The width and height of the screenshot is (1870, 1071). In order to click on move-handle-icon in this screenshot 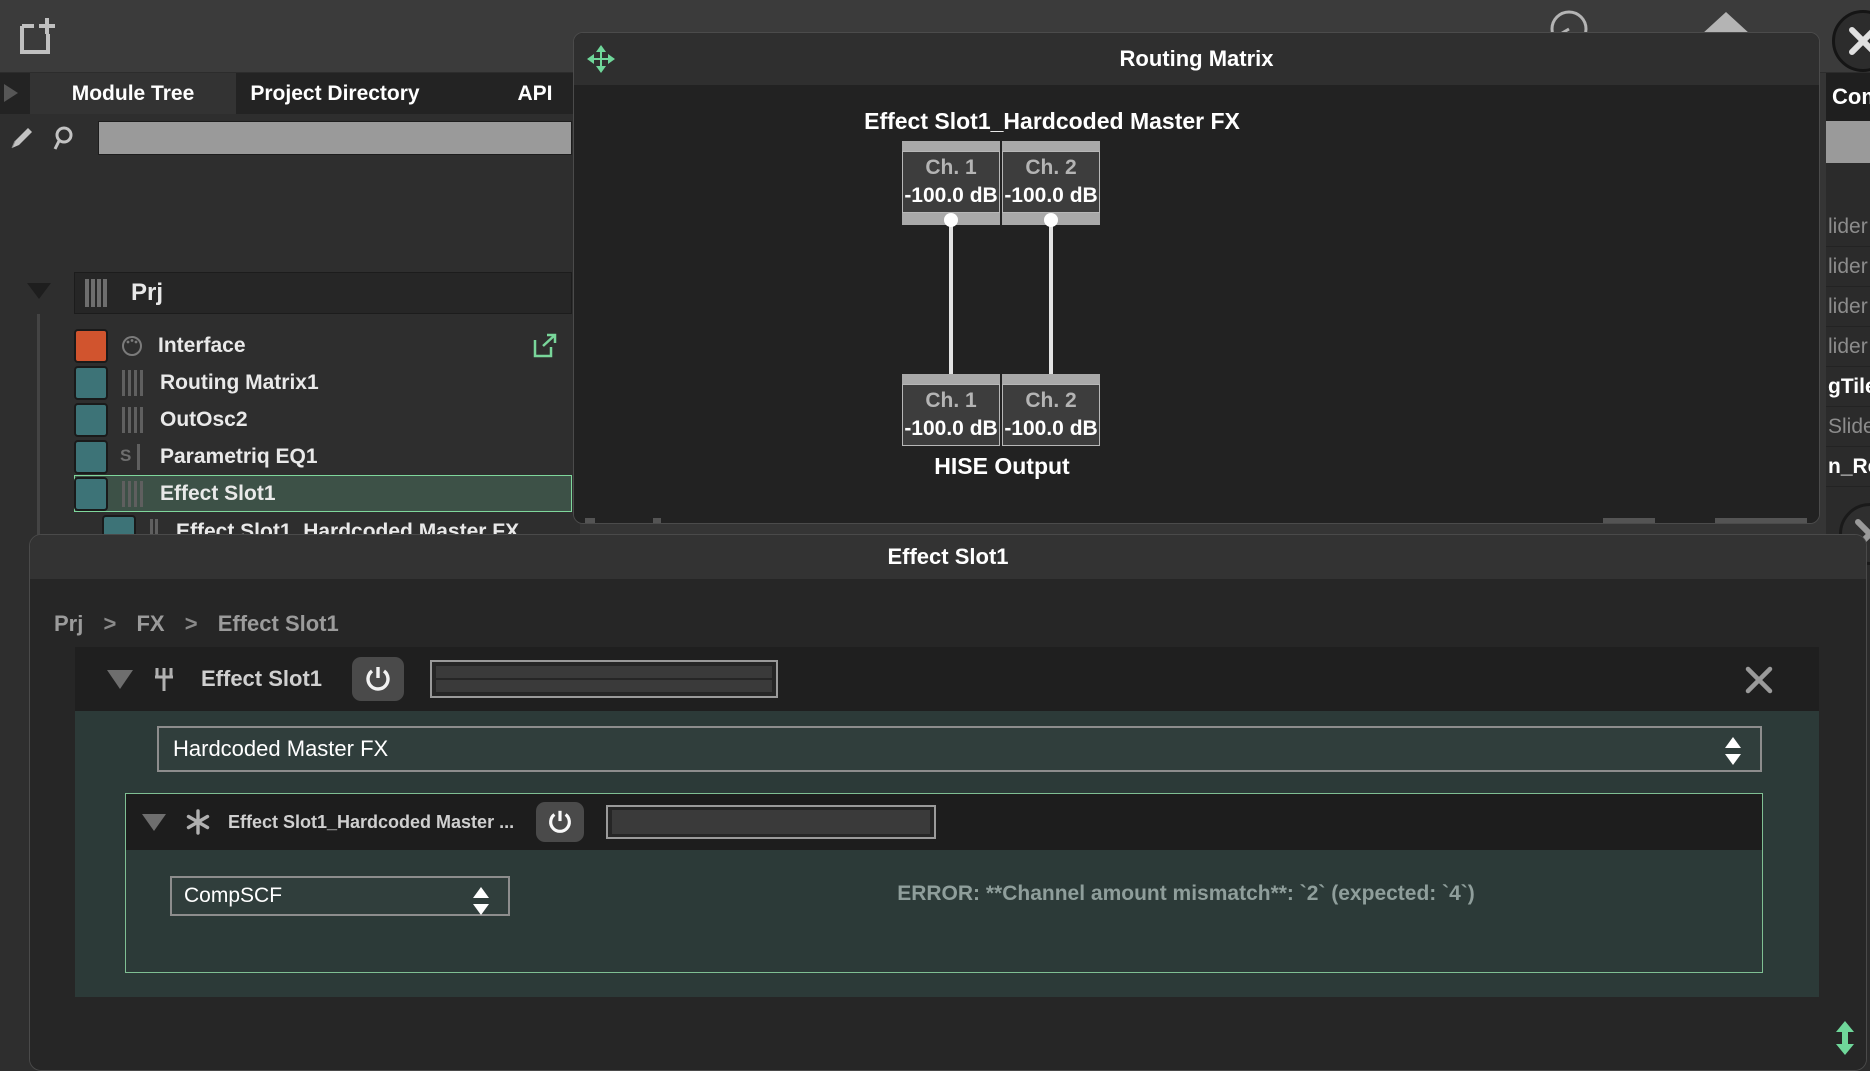, I will do `click(601, 59)`.